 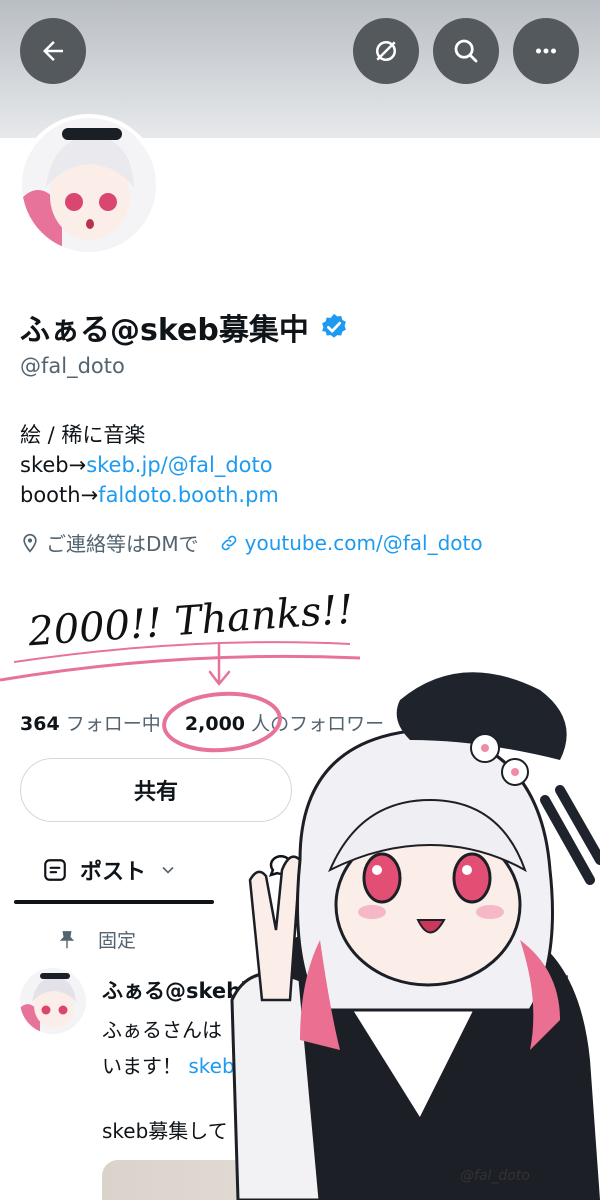 I want to click on followers-count: 2,000, so click(x=215, y=724).